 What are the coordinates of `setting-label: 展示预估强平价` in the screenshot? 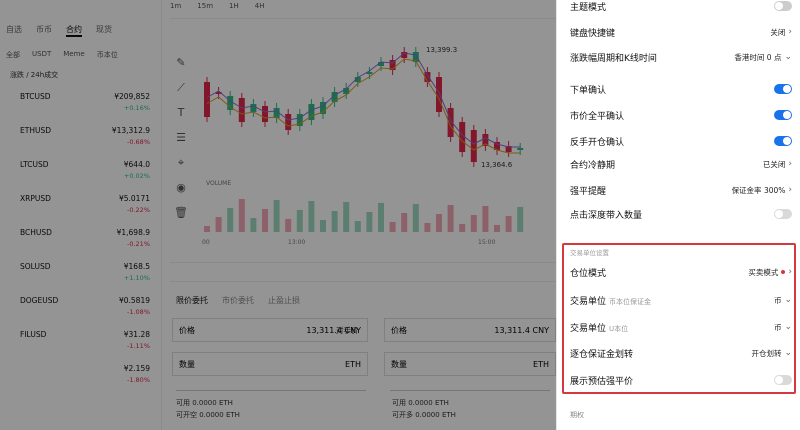 It's located at (601, 380).